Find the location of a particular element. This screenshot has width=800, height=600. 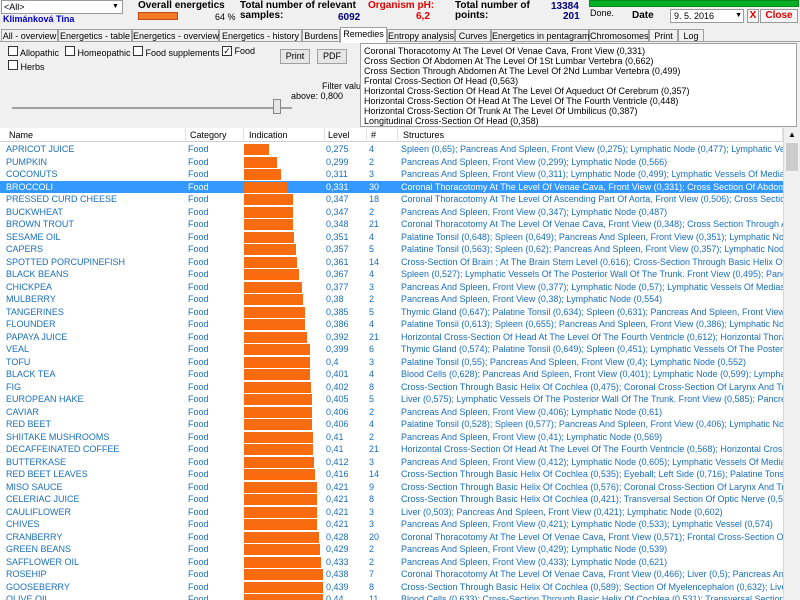

filter-allopathic: Allopathic is located at coordinates (33, 52).